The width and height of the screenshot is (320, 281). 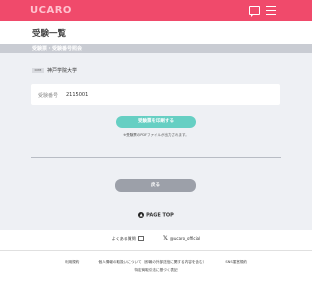 What do you see at coordinates (156, 157) in the screenshot?
I see `divider` at bounding box center [156, 157].